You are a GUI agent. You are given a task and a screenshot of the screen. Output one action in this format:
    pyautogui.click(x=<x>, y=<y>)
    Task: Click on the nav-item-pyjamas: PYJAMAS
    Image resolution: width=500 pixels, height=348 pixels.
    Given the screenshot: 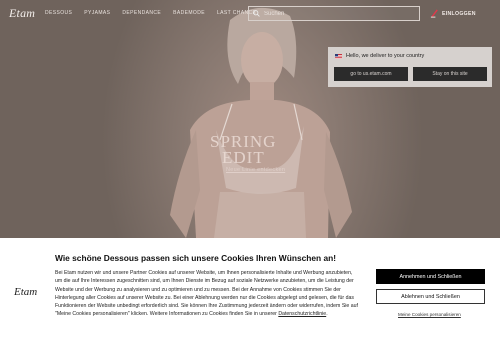 What is the action you would take?
    pyautogui.click(x=97, y=13)
    